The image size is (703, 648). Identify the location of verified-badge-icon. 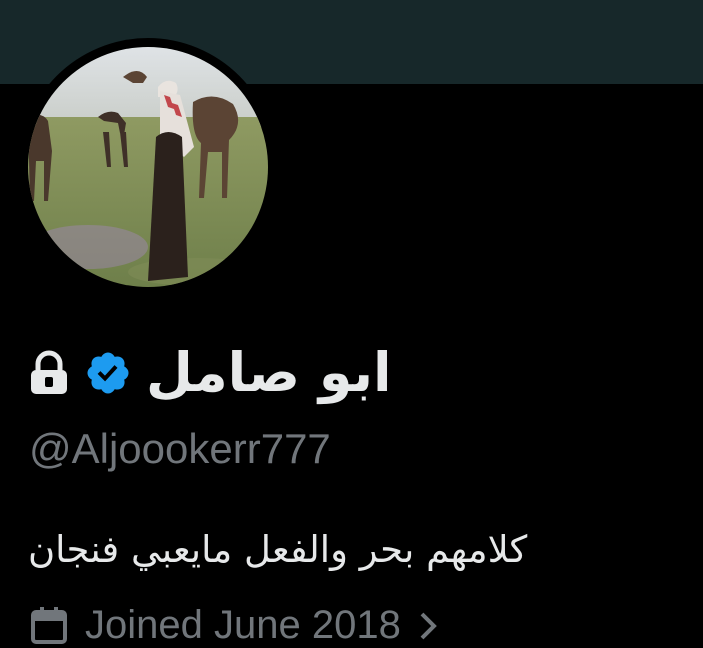
(108, 373).